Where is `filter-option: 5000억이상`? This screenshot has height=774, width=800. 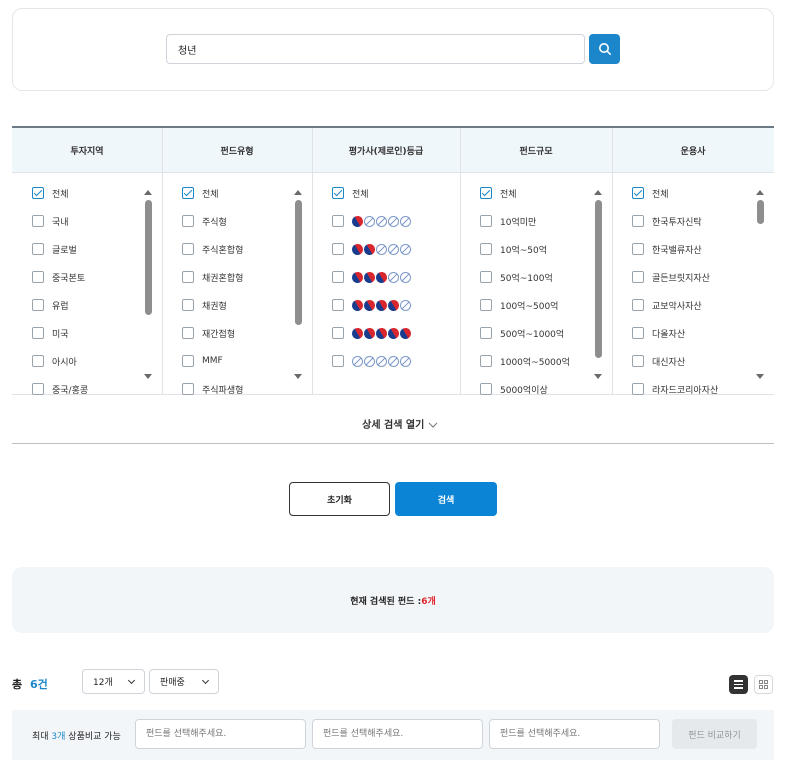 filter-option: 5000억이상 is located at coordinates (514, 388).